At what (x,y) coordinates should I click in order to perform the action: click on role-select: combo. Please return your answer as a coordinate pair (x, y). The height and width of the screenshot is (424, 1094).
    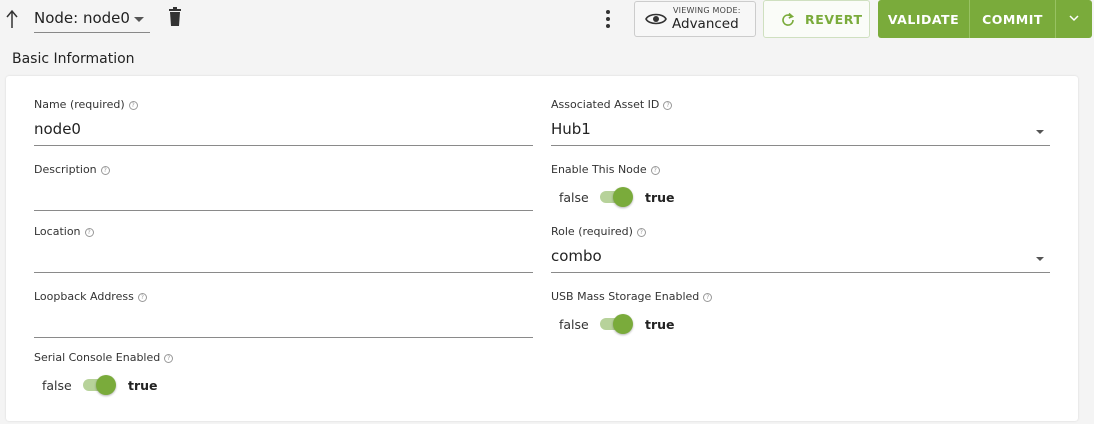
    Looking at the image, I should click on (576, 256).